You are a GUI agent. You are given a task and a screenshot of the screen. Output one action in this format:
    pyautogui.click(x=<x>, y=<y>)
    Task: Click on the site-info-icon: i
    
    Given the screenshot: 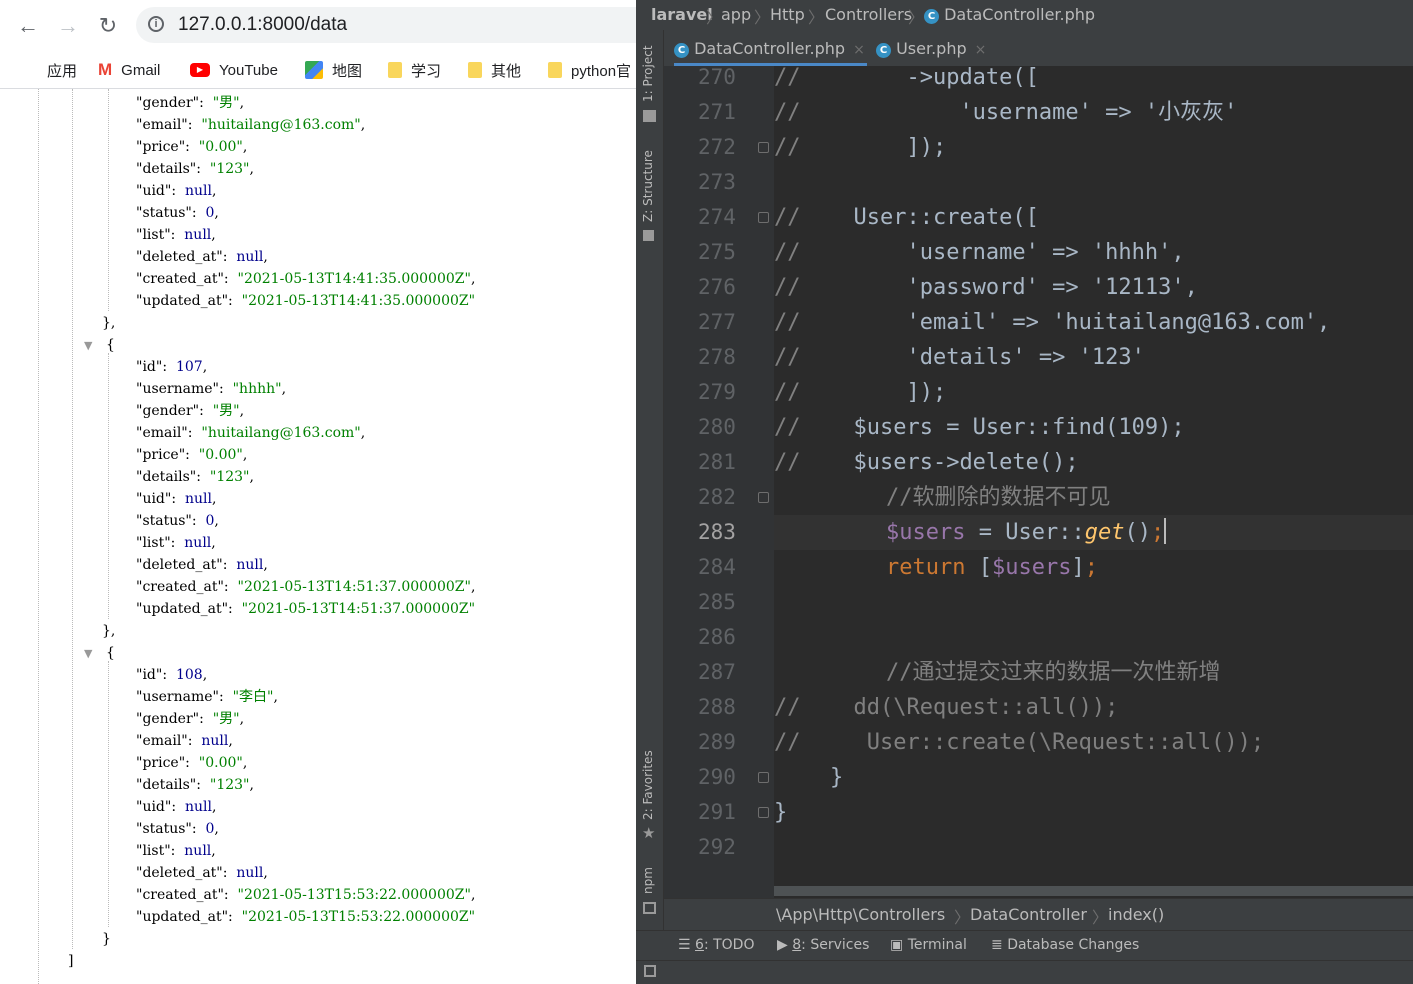 What is the action you would take?
    pyautogui.click(x=156, y=24)
    